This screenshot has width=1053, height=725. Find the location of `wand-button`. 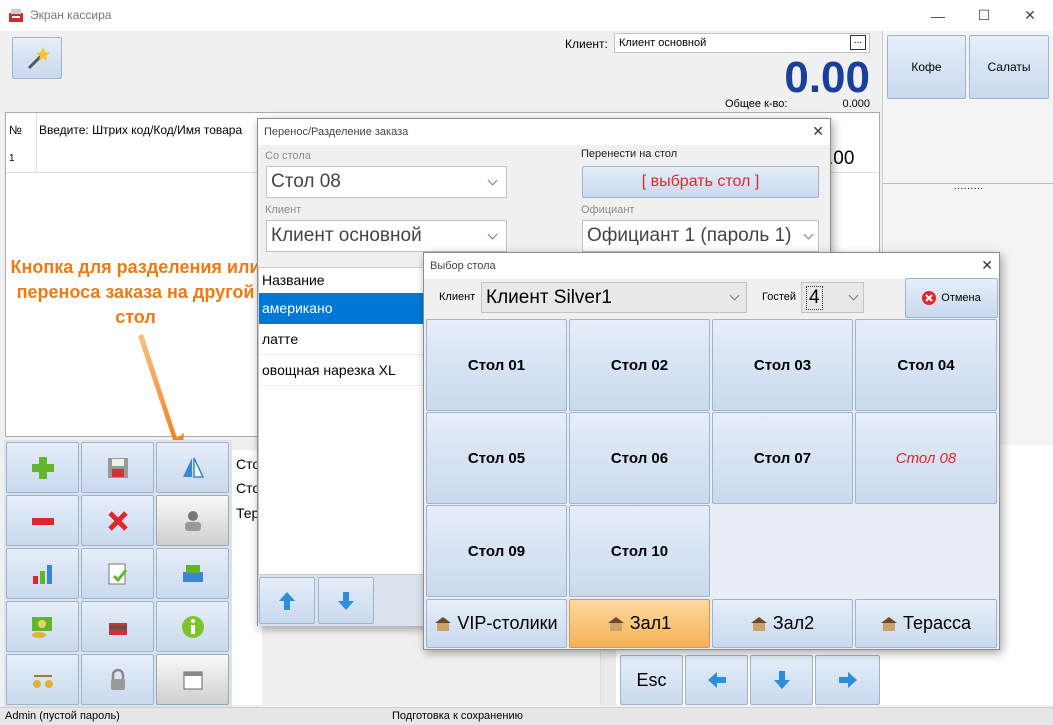

wand-button is located at coordinates (37, 58).